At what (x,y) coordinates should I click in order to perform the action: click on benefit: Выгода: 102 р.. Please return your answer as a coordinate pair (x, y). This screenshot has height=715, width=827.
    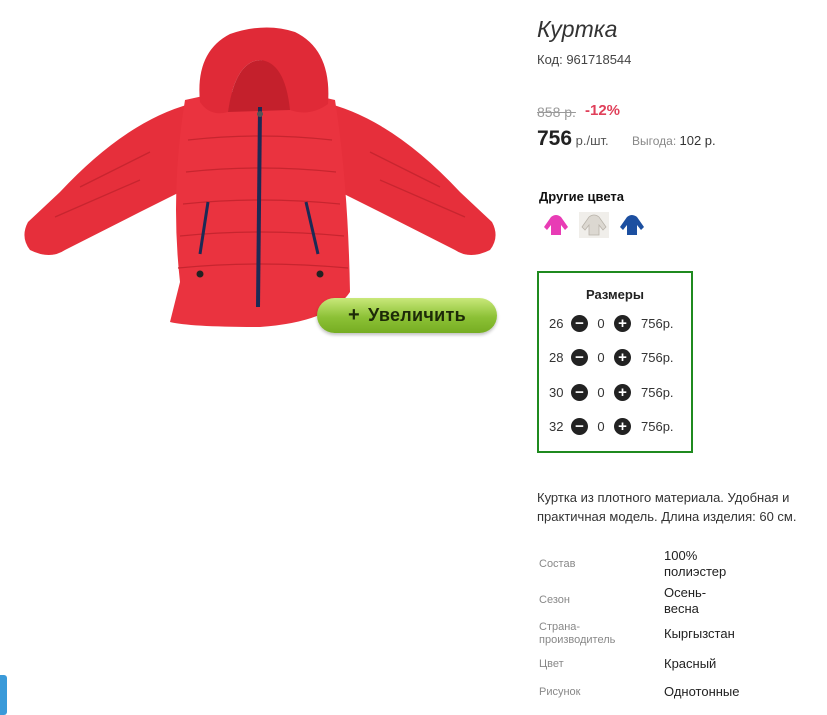
    Looking at the image, I should click on (674, 140).